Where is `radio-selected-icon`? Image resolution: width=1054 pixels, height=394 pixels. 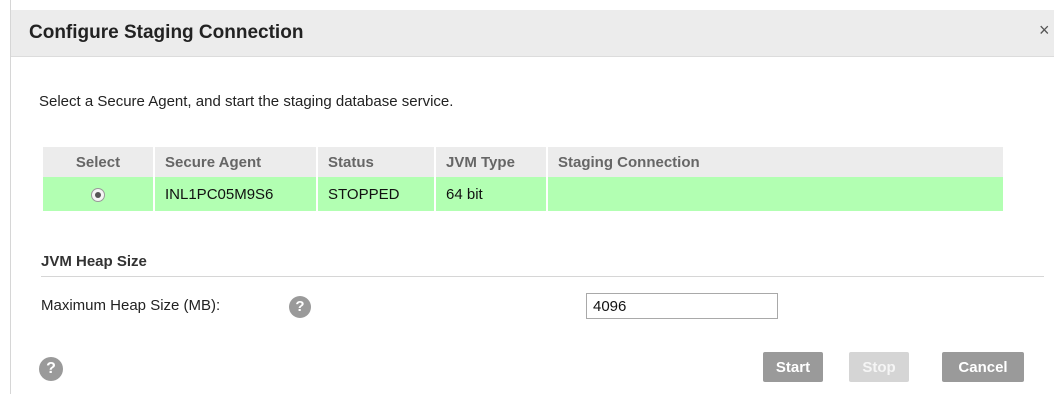
radio-selected-icon is located at coordinates (98, 194).